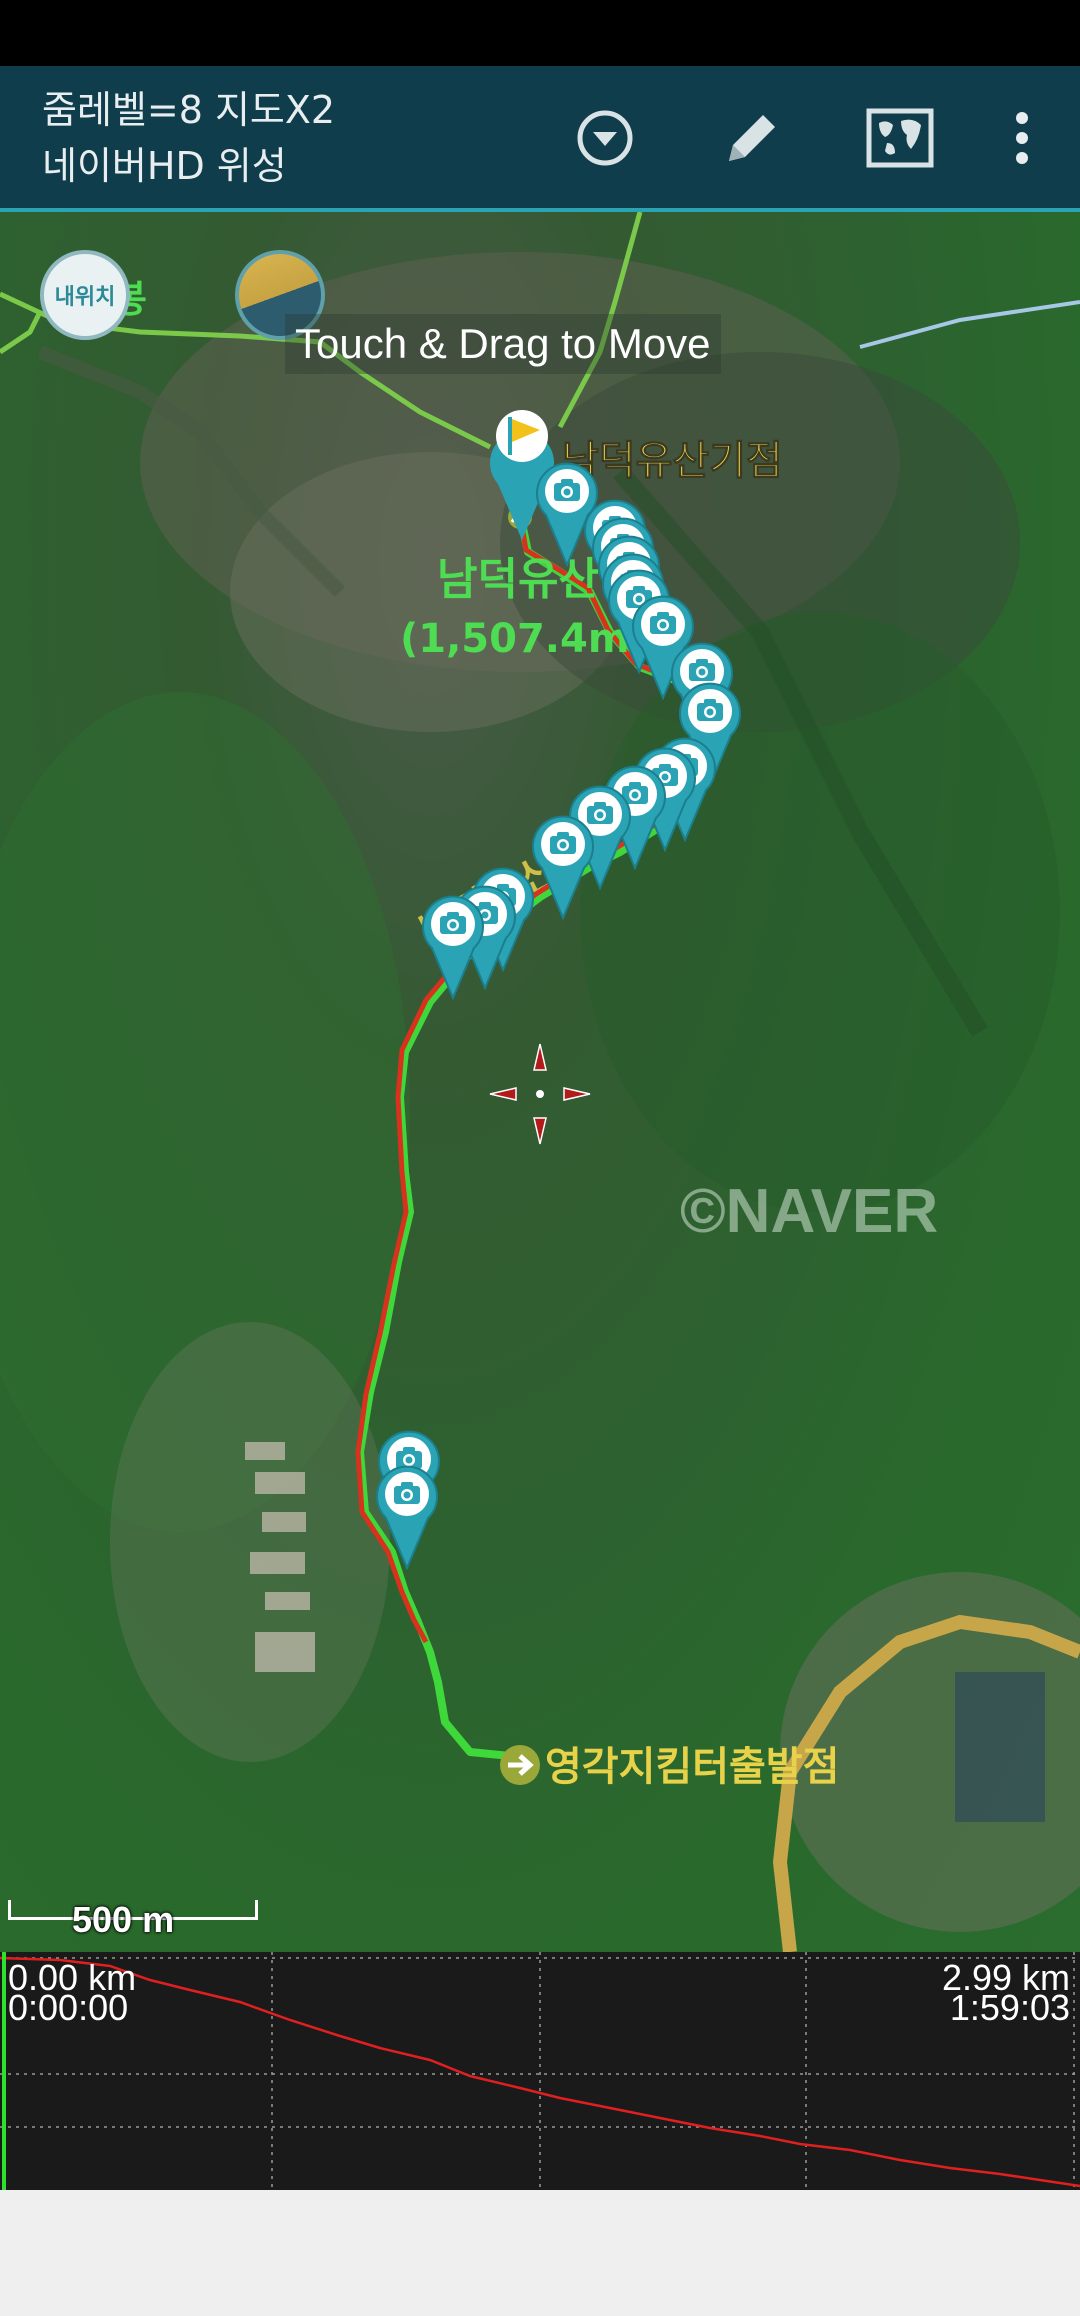  I want to click on dropdown-button, so click(605, 138).